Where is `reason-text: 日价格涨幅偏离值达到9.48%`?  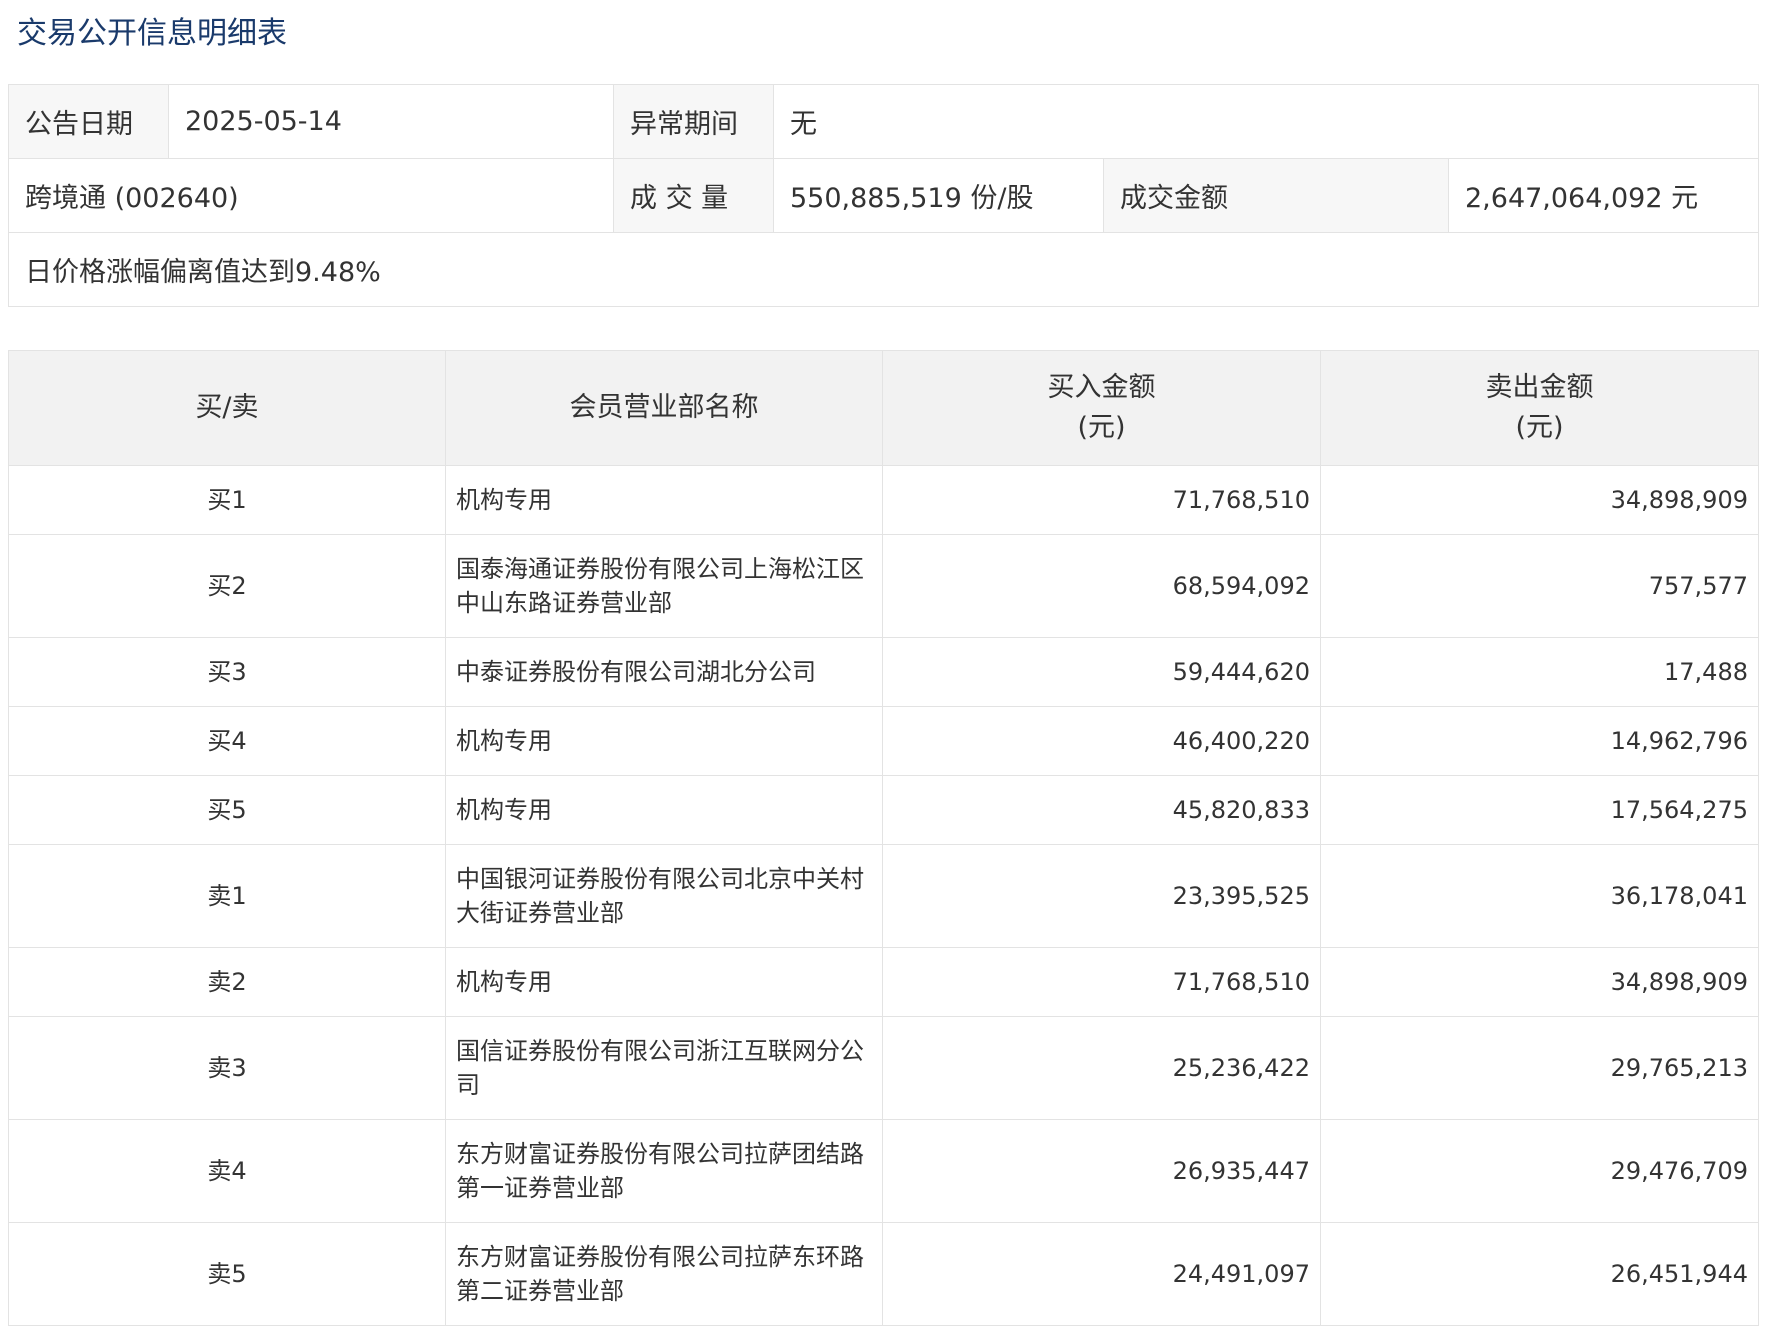
reason-text: 日价格涨幅偏离值达到9.48% is located at coordinates (883, 269).